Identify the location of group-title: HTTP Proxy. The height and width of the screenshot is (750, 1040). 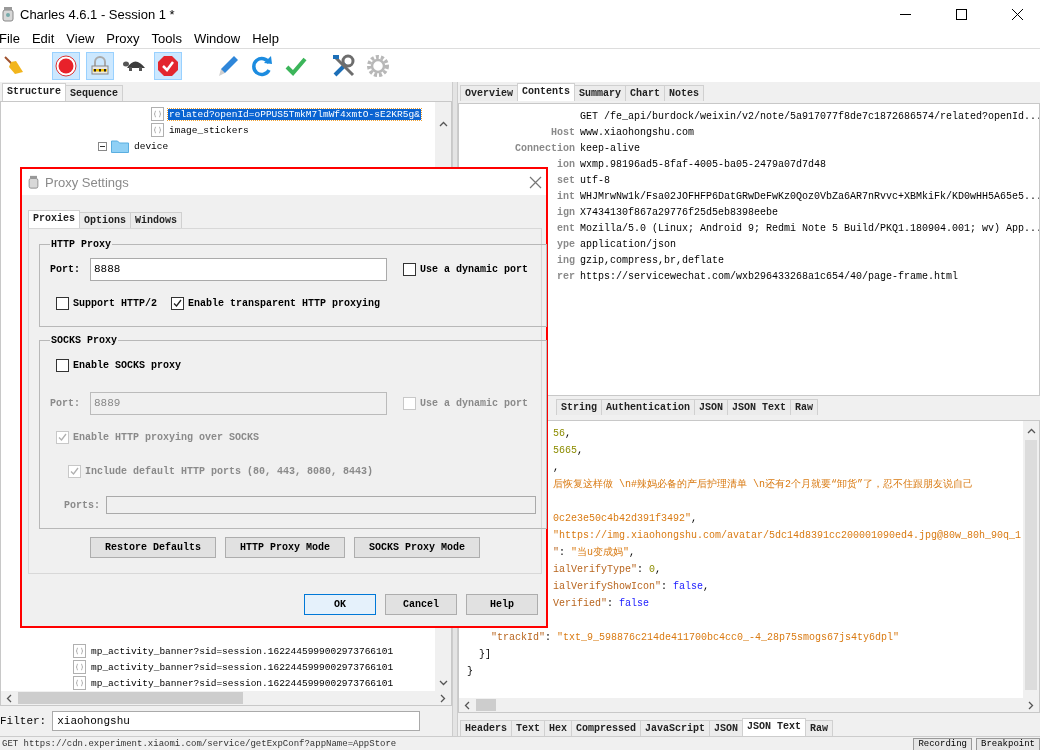
(81, 244).